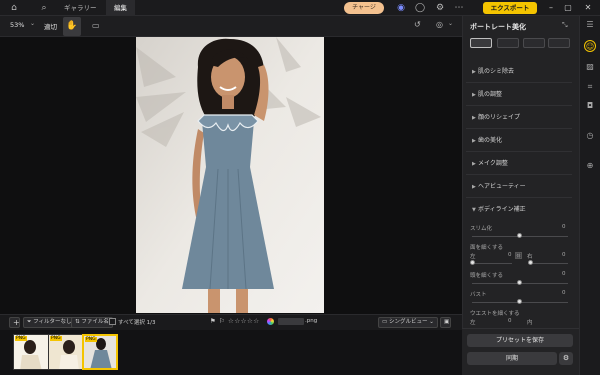  Describe the element at coordinates (222, 321) in the screenshot. I see `flag-outline-icon: ⚐` at that location.